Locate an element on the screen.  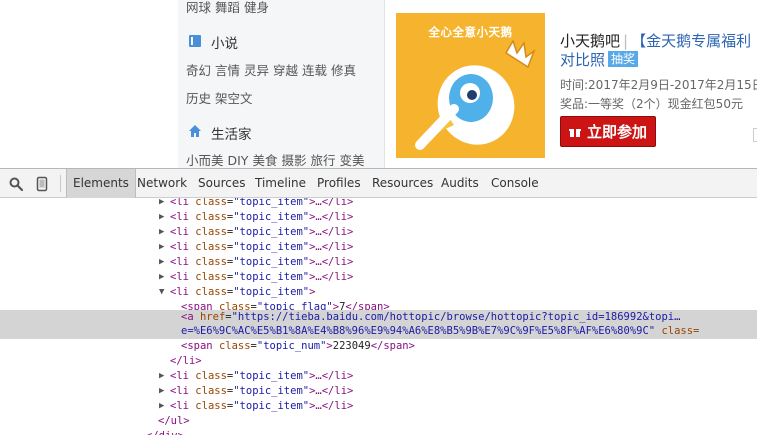
dom-attr-name: href is located at coordinates (212, 317).